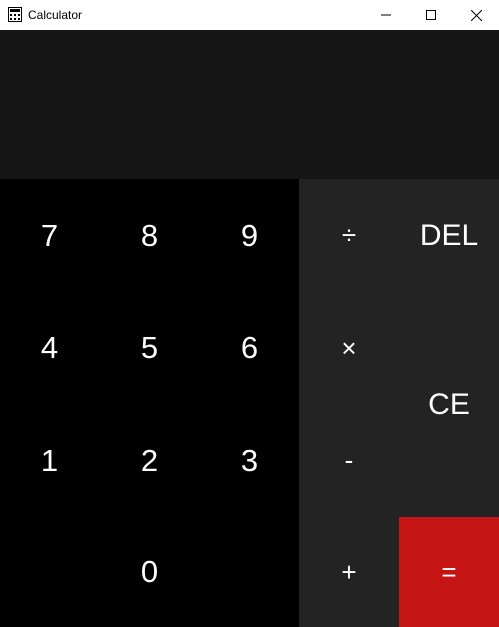 This screenshot has height=627, width=499. I want to click on digit-6-button: 6, so click(249, 348).